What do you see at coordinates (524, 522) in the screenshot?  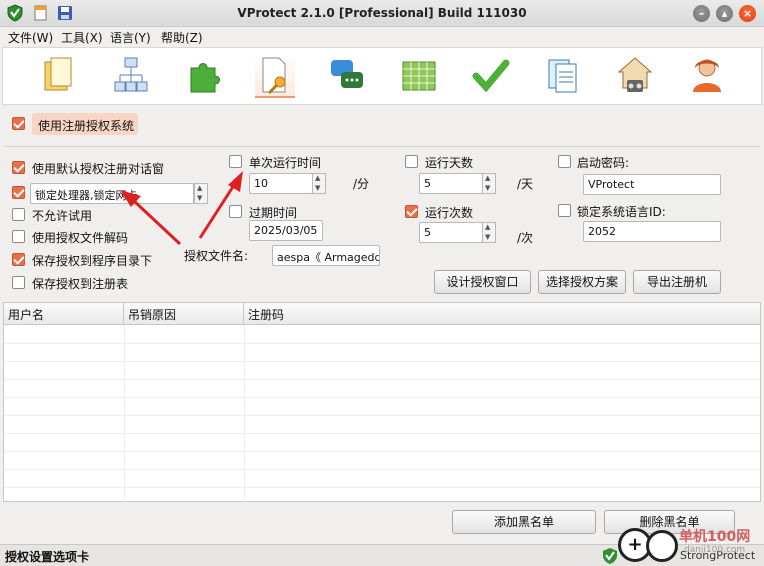 I see `add-blacklist-button: 添加黑名单` at bounding box center [524, 522].